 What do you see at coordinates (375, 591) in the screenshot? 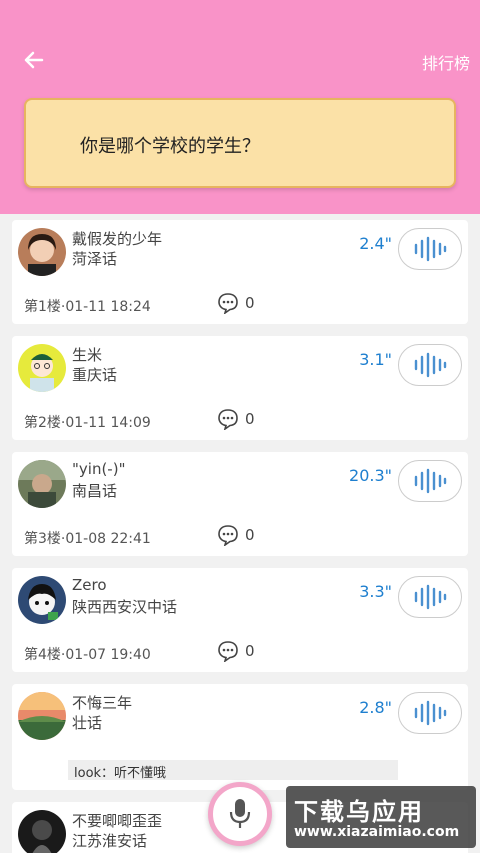
I see `voice-duration: 3.3"` at bounding box center [375, 591].